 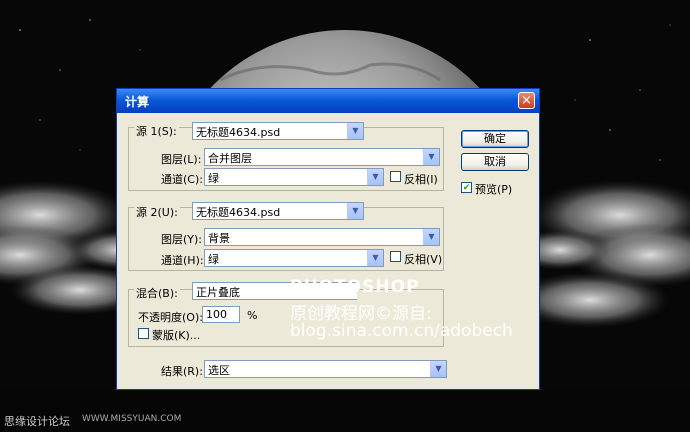 I want to click on watermark-title: PHOTOSHOP, so click(x=355, y=287).